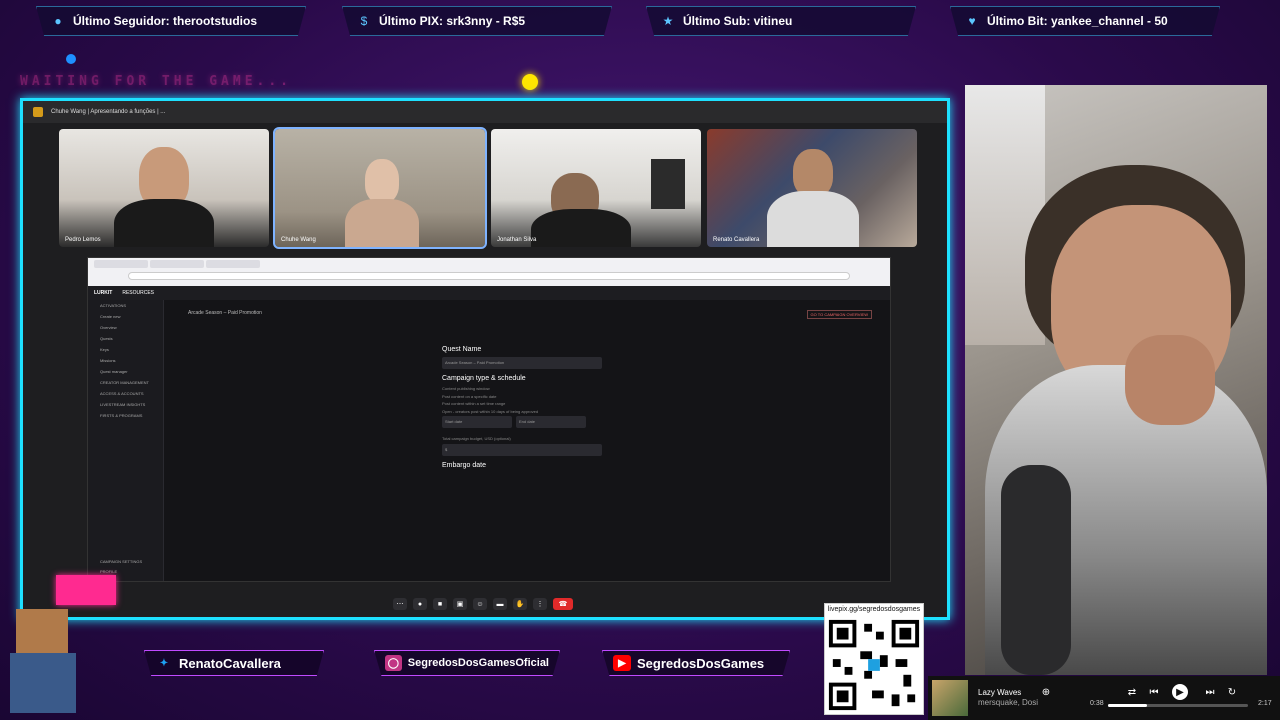  What do you see at coordinates (1154, 692) in the screenshot?
I see `previous-icon: ⏮` at bounding box center [1154, 692].